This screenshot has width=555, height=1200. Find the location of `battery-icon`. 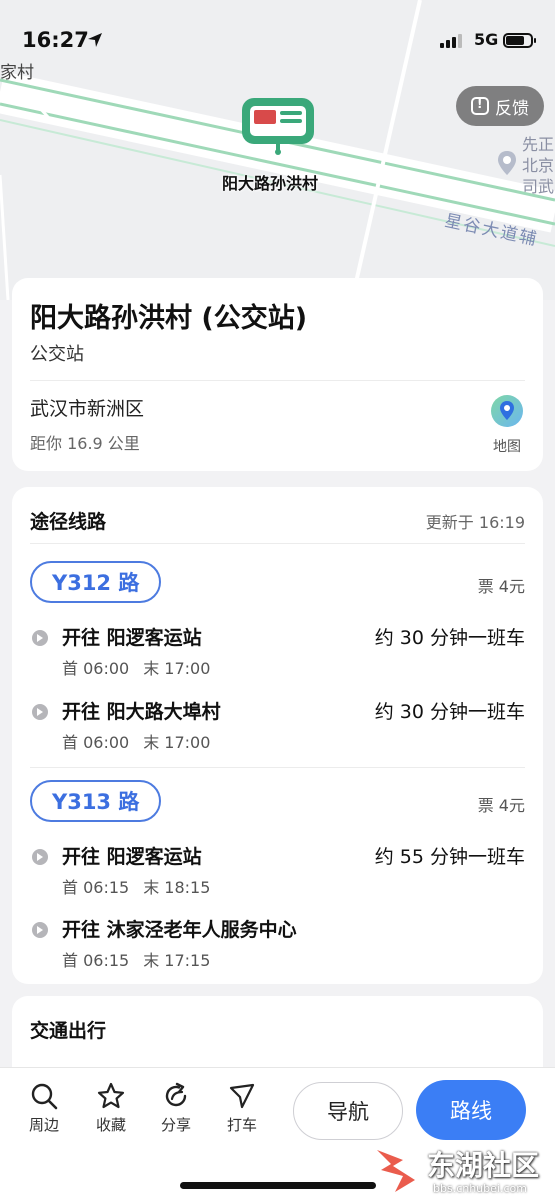

battery-icon is located at coordinates (519, 40).